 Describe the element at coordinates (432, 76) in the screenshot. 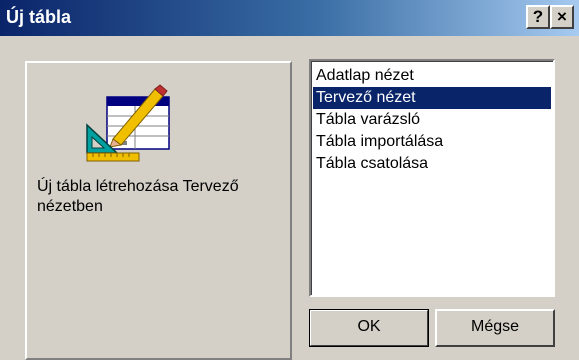

I see `list-item-datasheet-view: Adatlap nézet` at that location.